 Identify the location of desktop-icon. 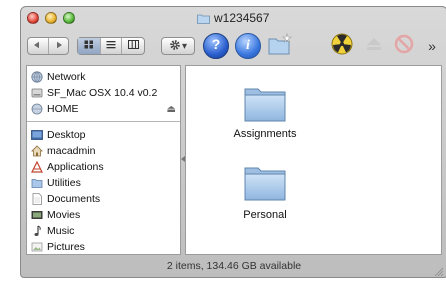
(37, 135).